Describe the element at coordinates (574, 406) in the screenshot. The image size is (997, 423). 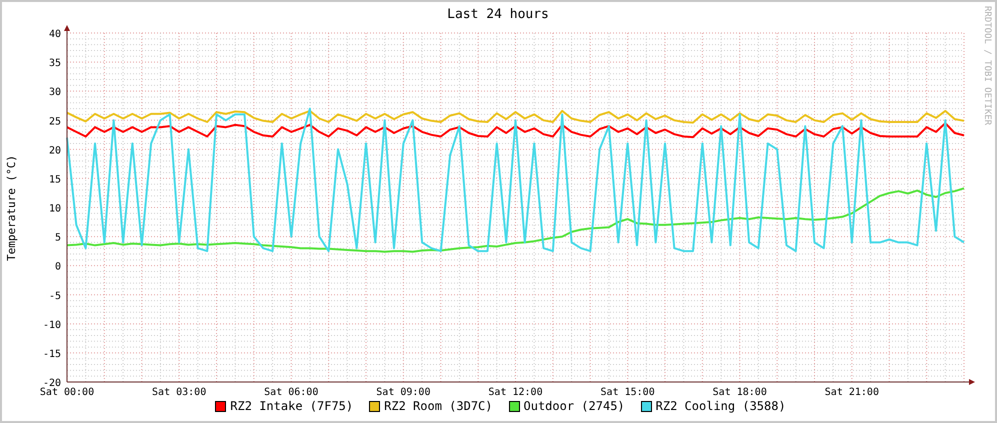
I see `legend-label: Outdoor (2745)` at that location.